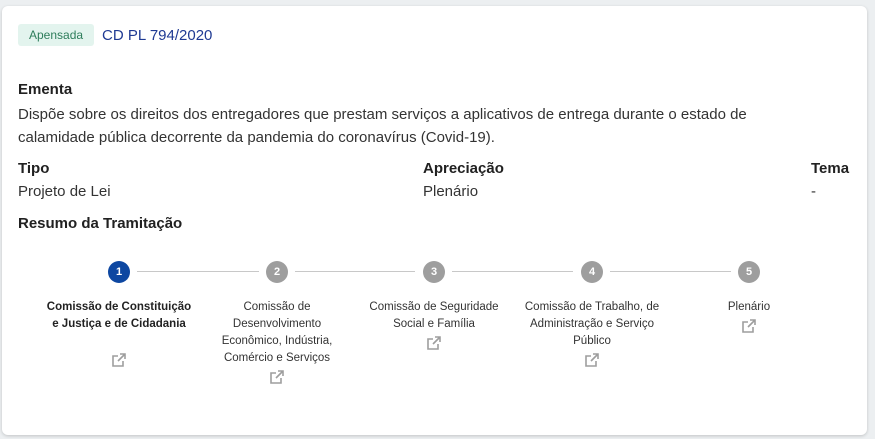 The height and width of the screenshot is (439, 875). What do you see at coordinates (119, 272) in the screenshot?
I see `step-1-circle: 1` at bounding box center [119, 272].